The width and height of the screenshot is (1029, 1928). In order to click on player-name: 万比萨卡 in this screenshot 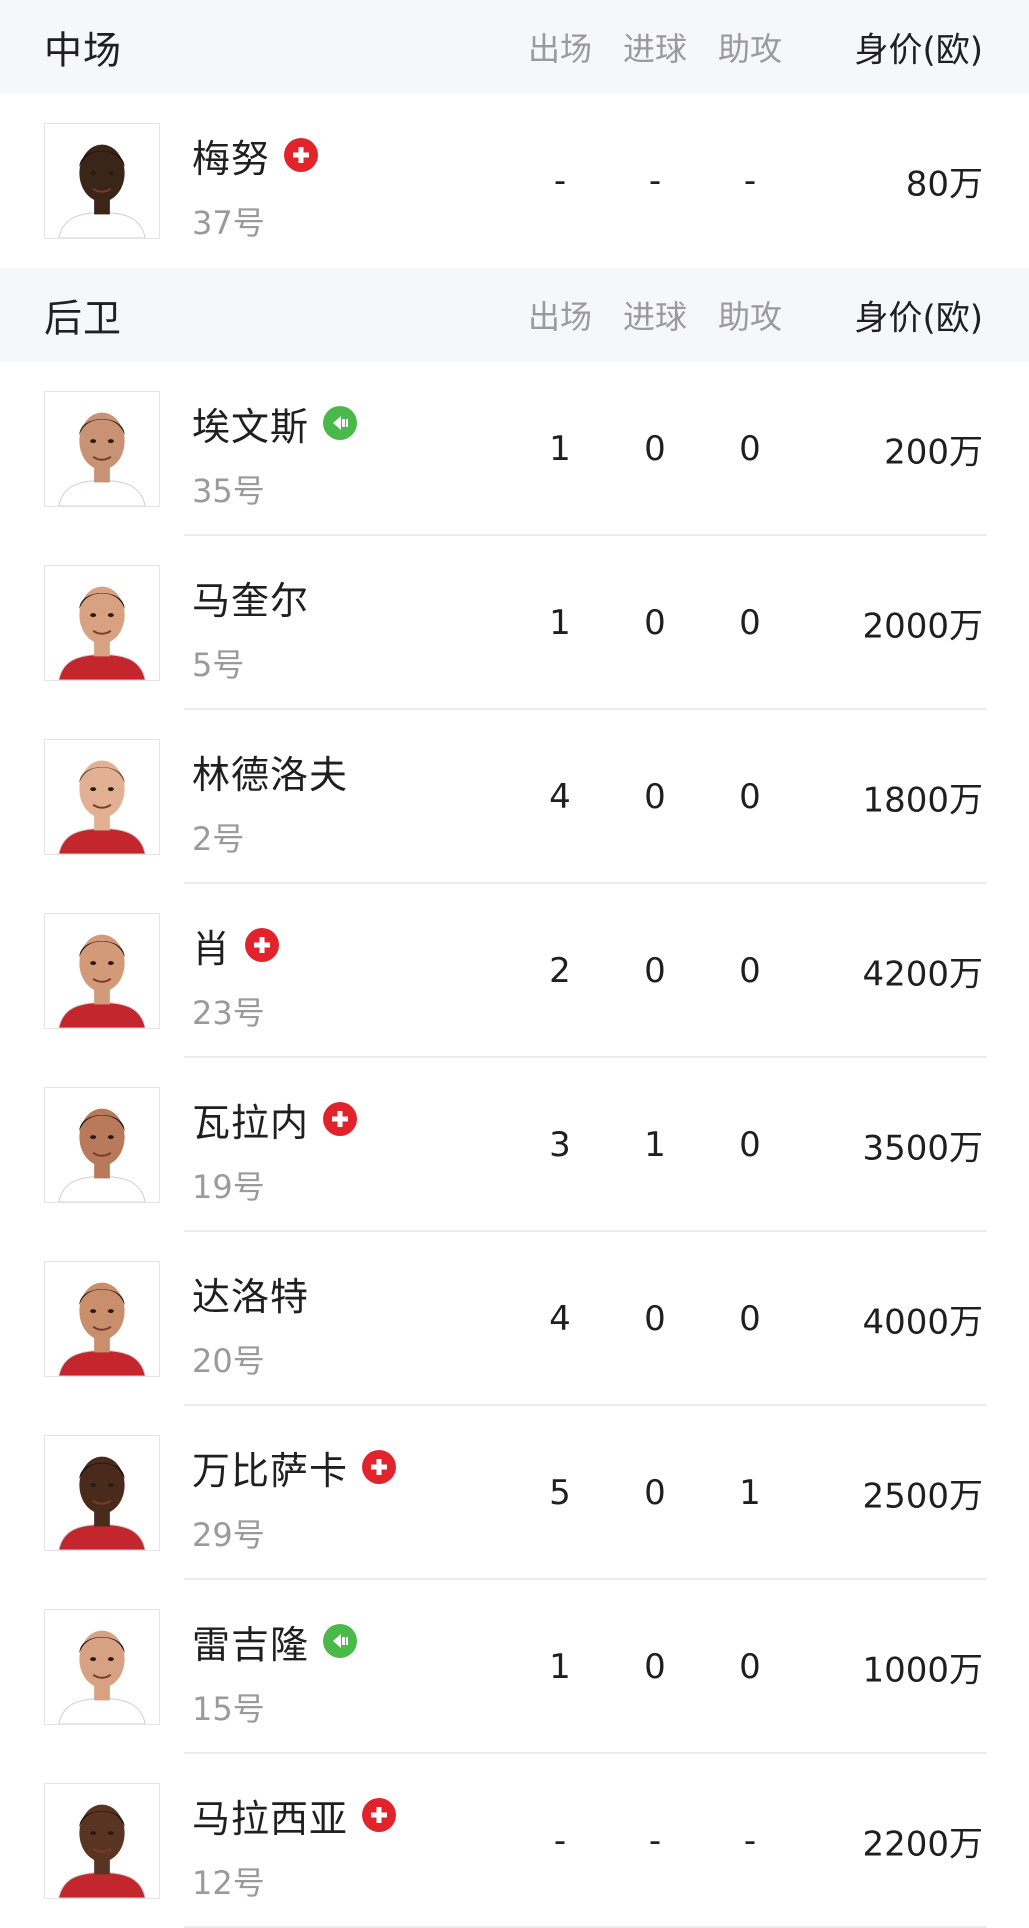, I will do `click(270, 1470)`.